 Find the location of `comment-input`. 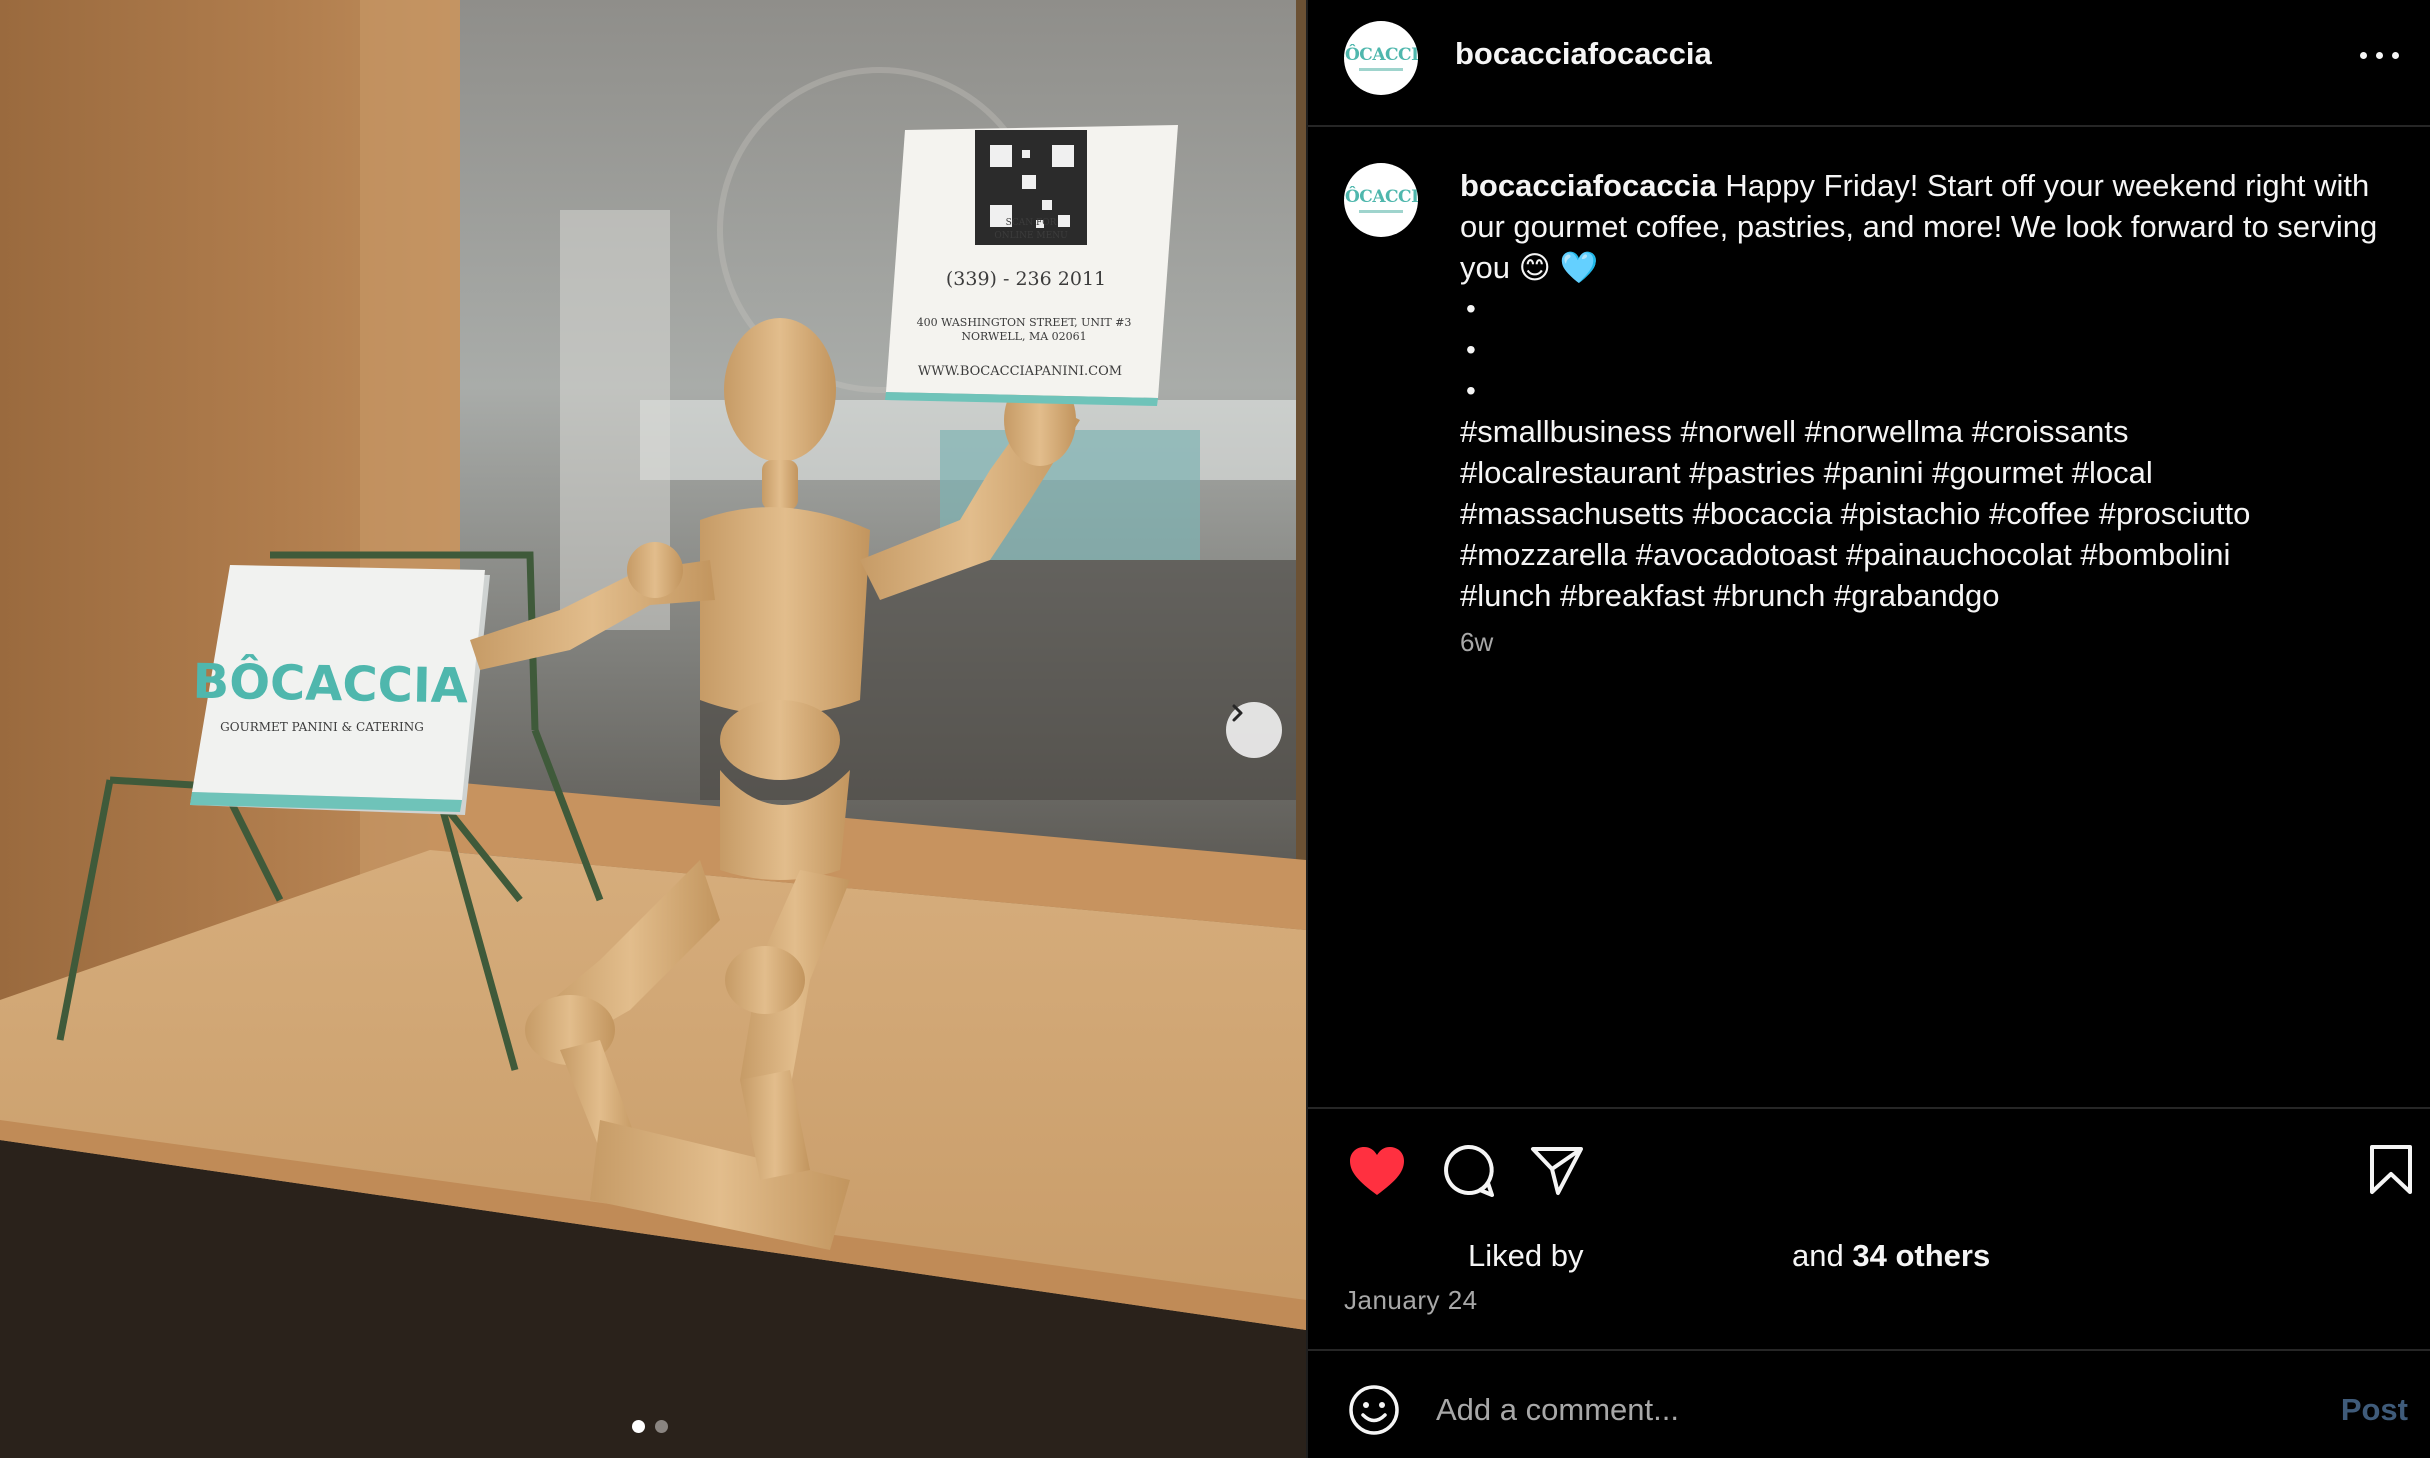

comment-input is located at coordinates (1846, 1410).